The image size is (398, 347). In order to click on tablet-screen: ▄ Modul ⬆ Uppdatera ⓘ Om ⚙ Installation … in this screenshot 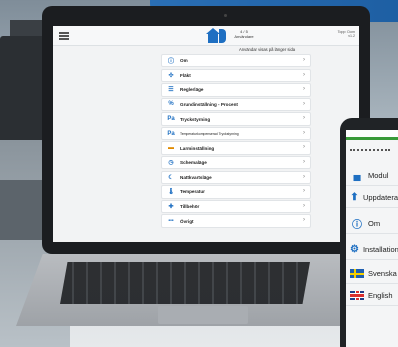, I will do `click(372, 238)`.